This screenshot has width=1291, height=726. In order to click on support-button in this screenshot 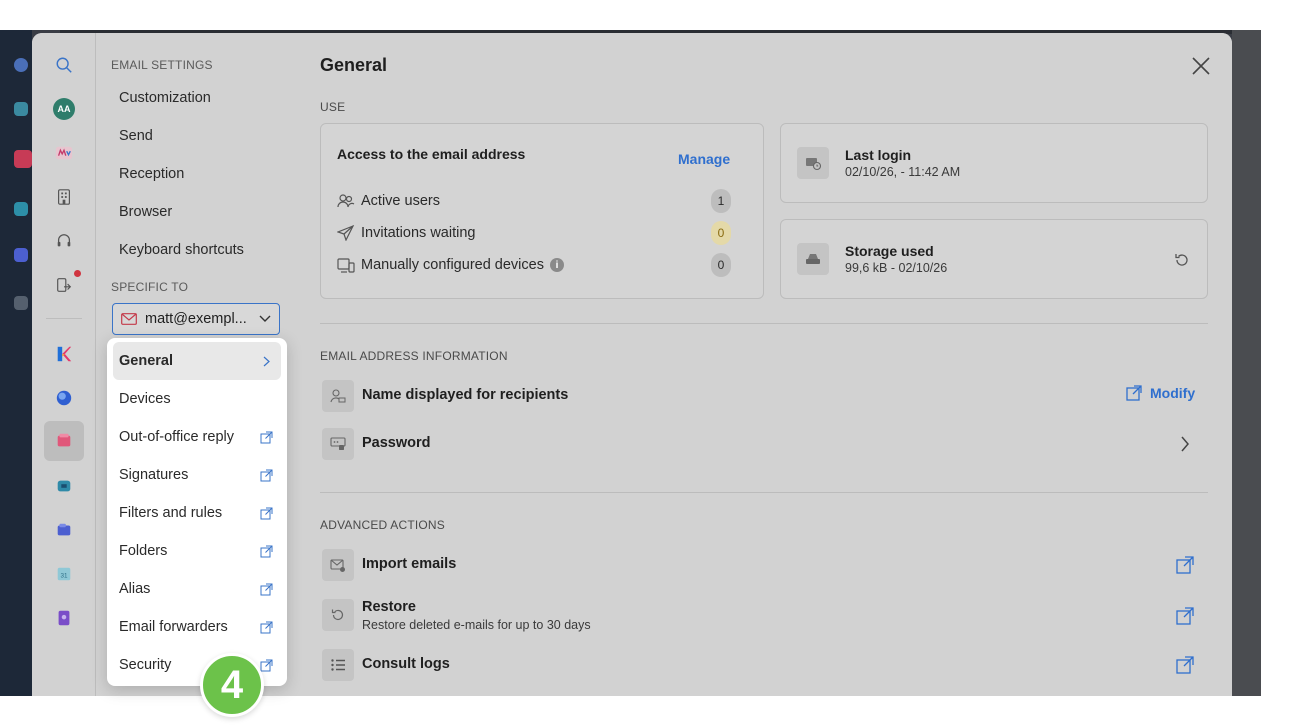, I will do `click(64, 241)`.